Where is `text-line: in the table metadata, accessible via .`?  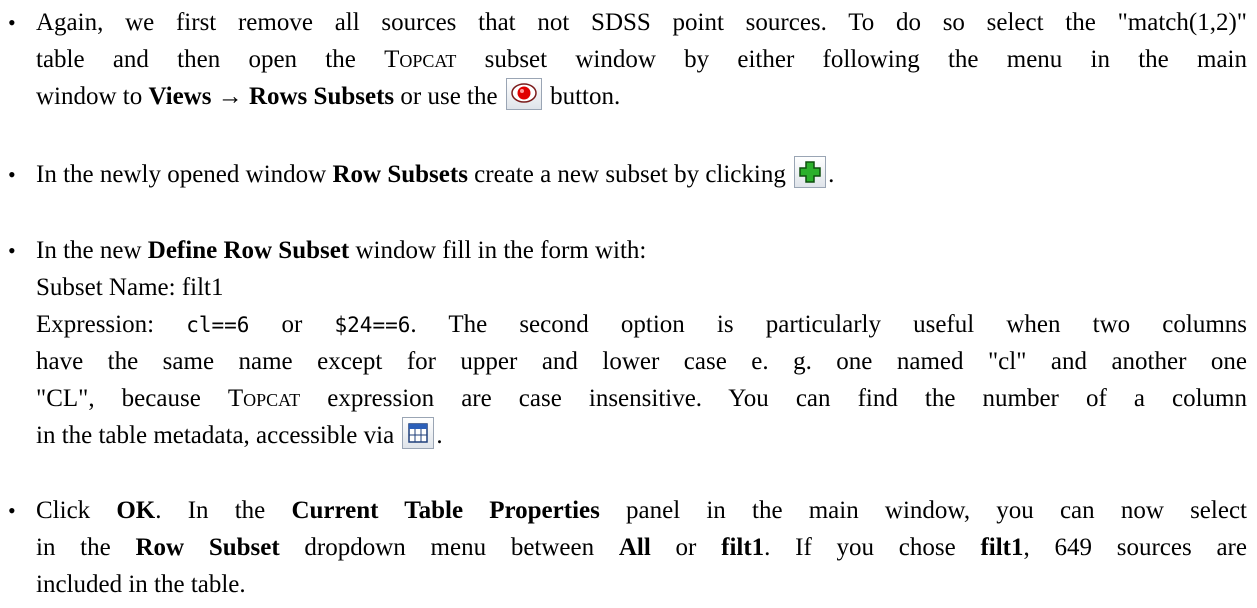 text-line: in the table metadata, accessible via . is located at coordinates (239, 435).